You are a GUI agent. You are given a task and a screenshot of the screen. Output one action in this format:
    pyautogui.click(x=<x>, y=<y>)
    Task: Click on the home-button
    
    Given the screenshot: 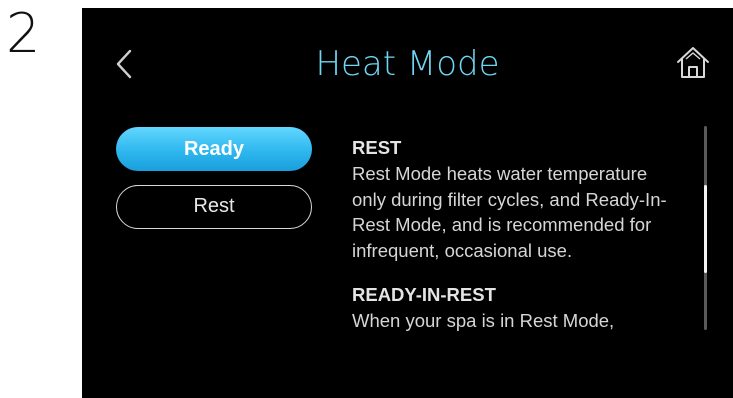 What is the action you would take?
    pyautogui.click(x=693, y=63)
    